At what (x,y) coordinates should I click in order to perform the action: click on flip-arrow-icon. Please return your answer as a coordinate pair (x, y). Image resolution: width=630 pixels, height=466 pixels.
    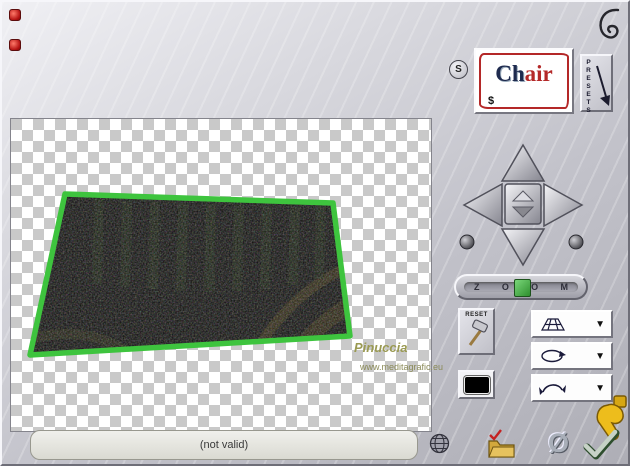
    Looking at the image, I should click on (552, 389).